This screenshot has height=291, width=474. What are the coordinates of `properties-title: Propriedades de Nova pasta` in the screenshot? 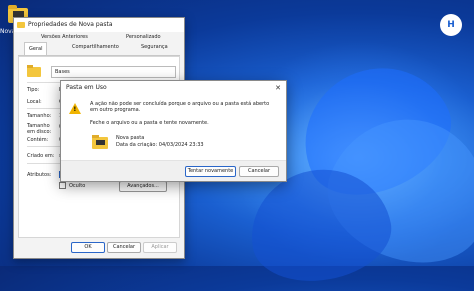 It's located at (70, 24).